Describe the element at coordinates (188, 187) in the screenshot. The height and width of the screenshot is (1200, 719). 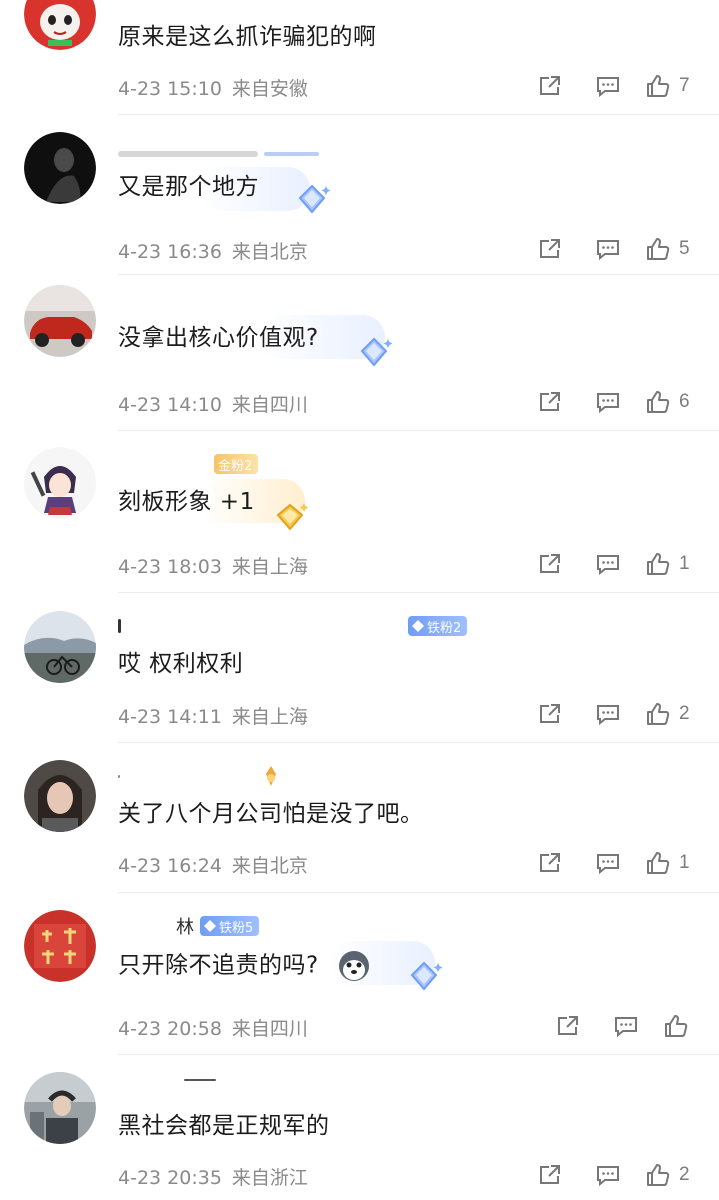
I see `comment-text: 又是那个地方` at that location.